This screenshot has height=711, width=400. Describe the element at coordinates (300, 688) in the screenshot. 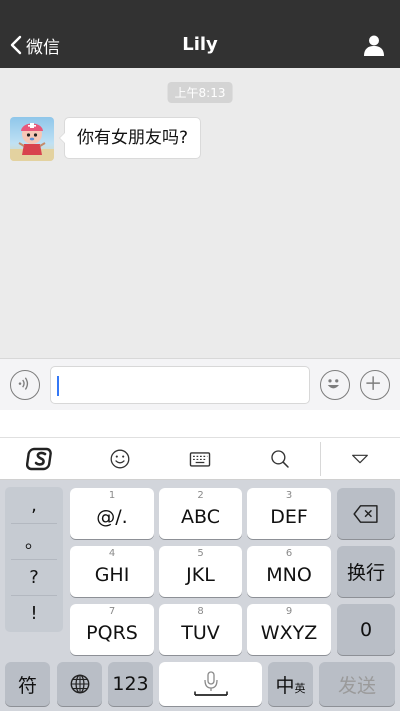

I see `language-sub: 英` at that location.